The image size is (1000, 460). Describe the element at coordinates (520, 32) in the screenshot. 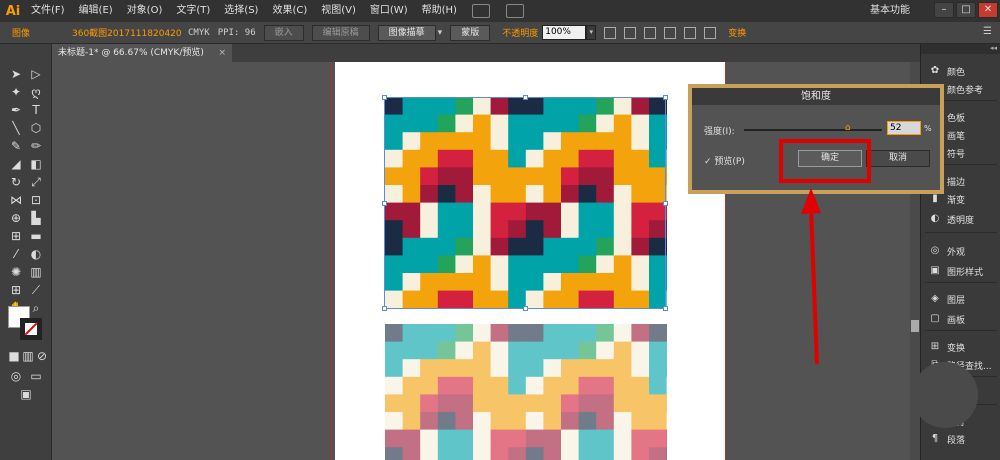

I see `opacity-label: 不透明度` at that location.